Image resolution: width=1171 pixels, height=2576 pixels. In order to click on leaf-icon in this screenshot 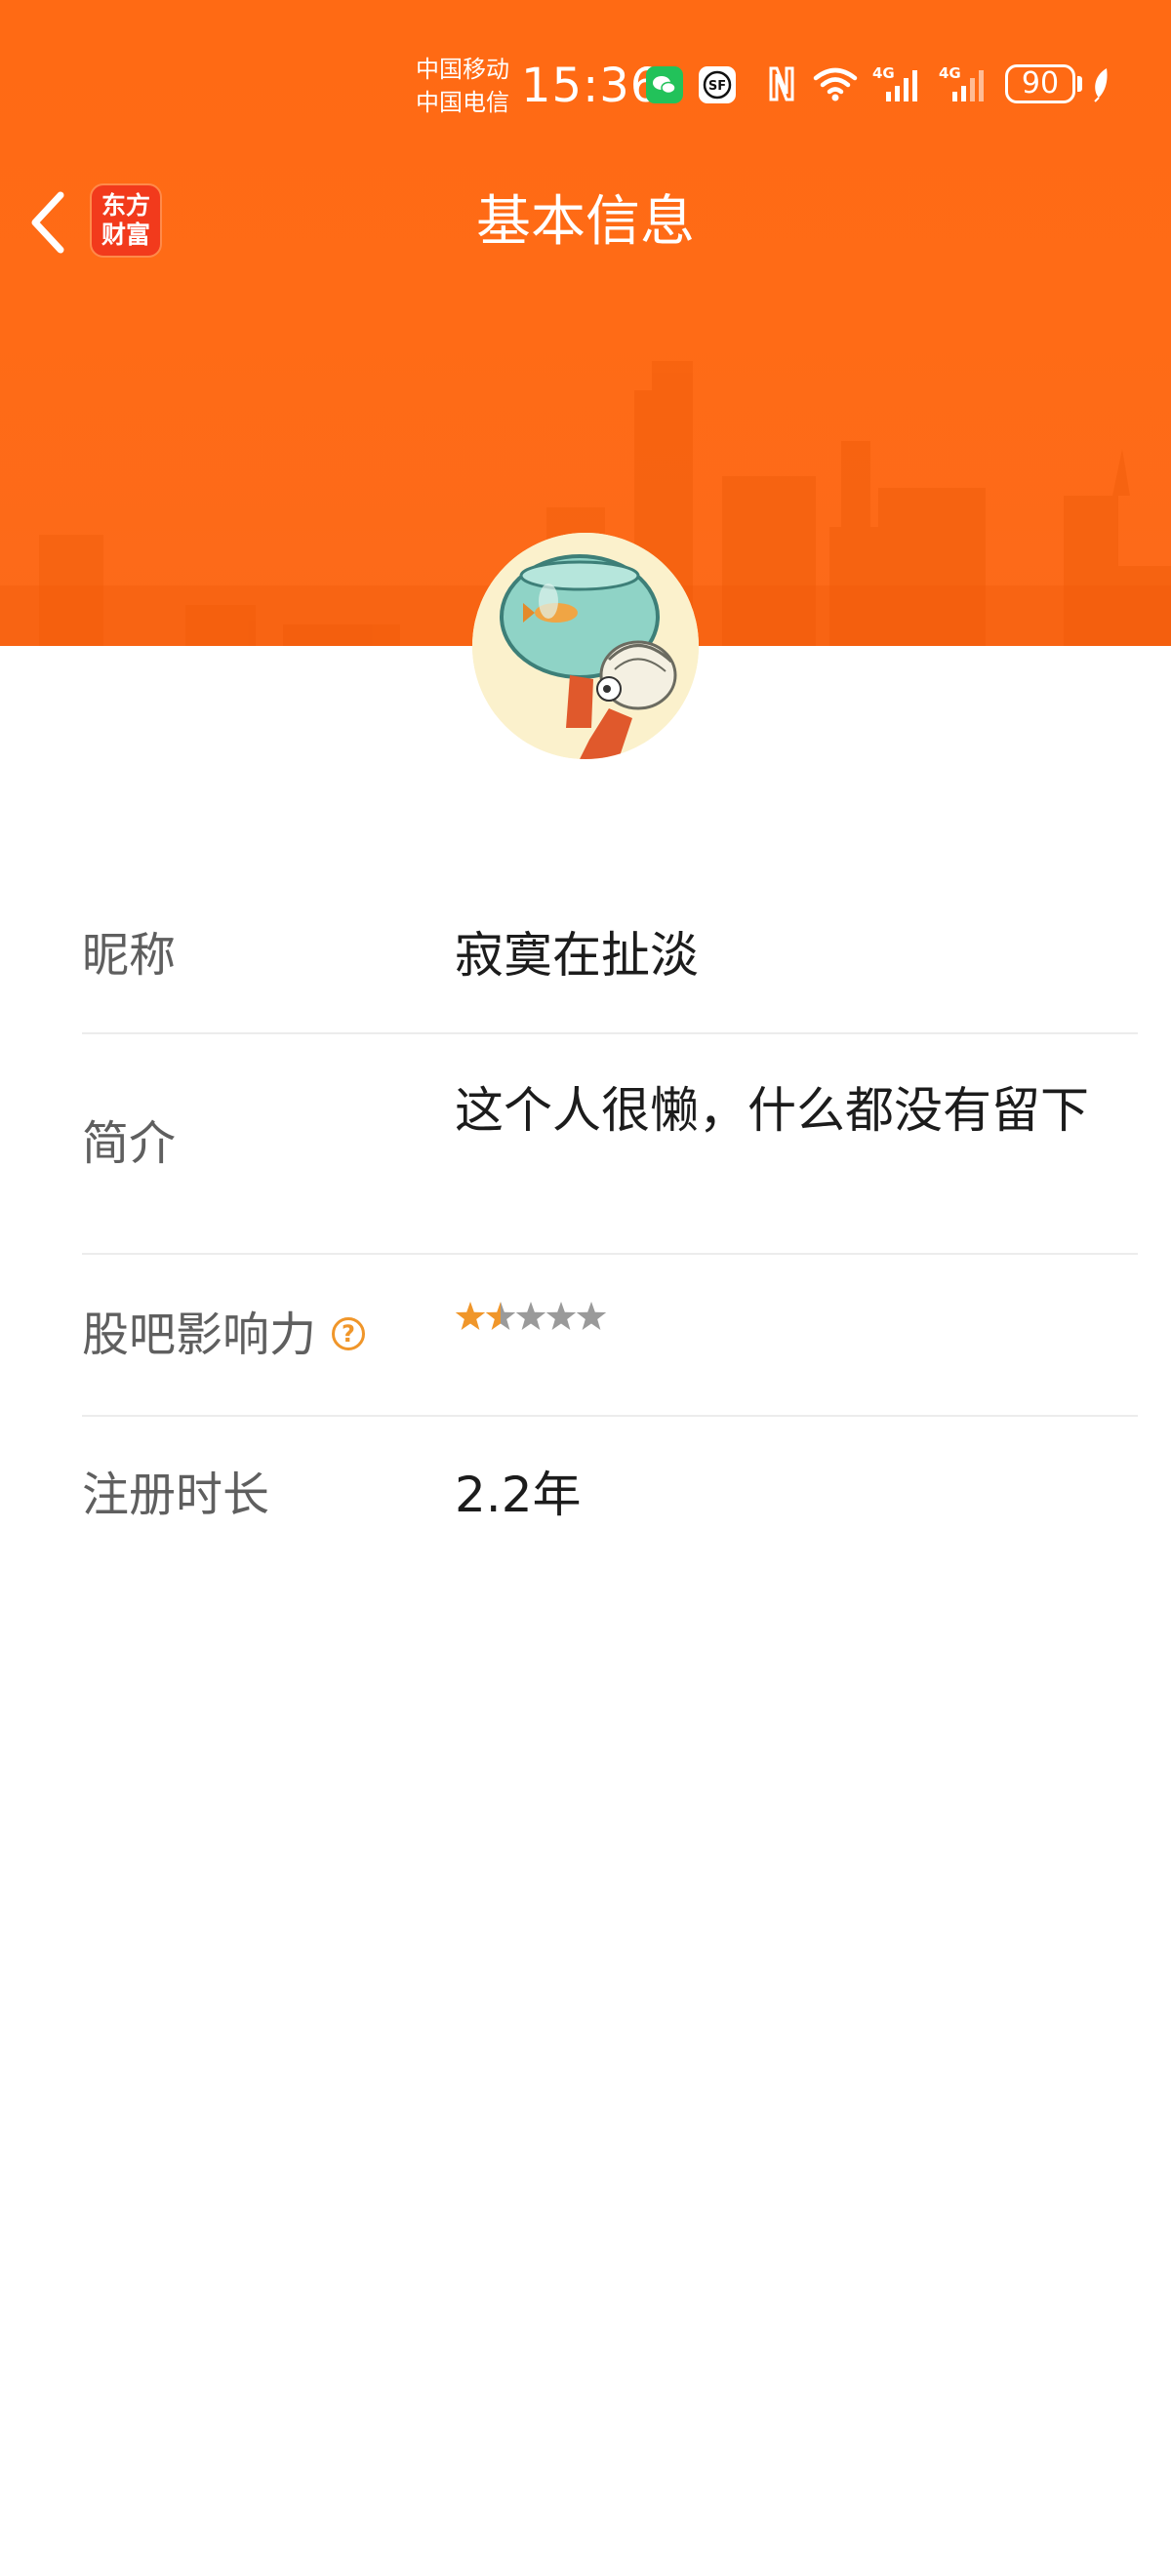, I will do `click(1101, 85)`.